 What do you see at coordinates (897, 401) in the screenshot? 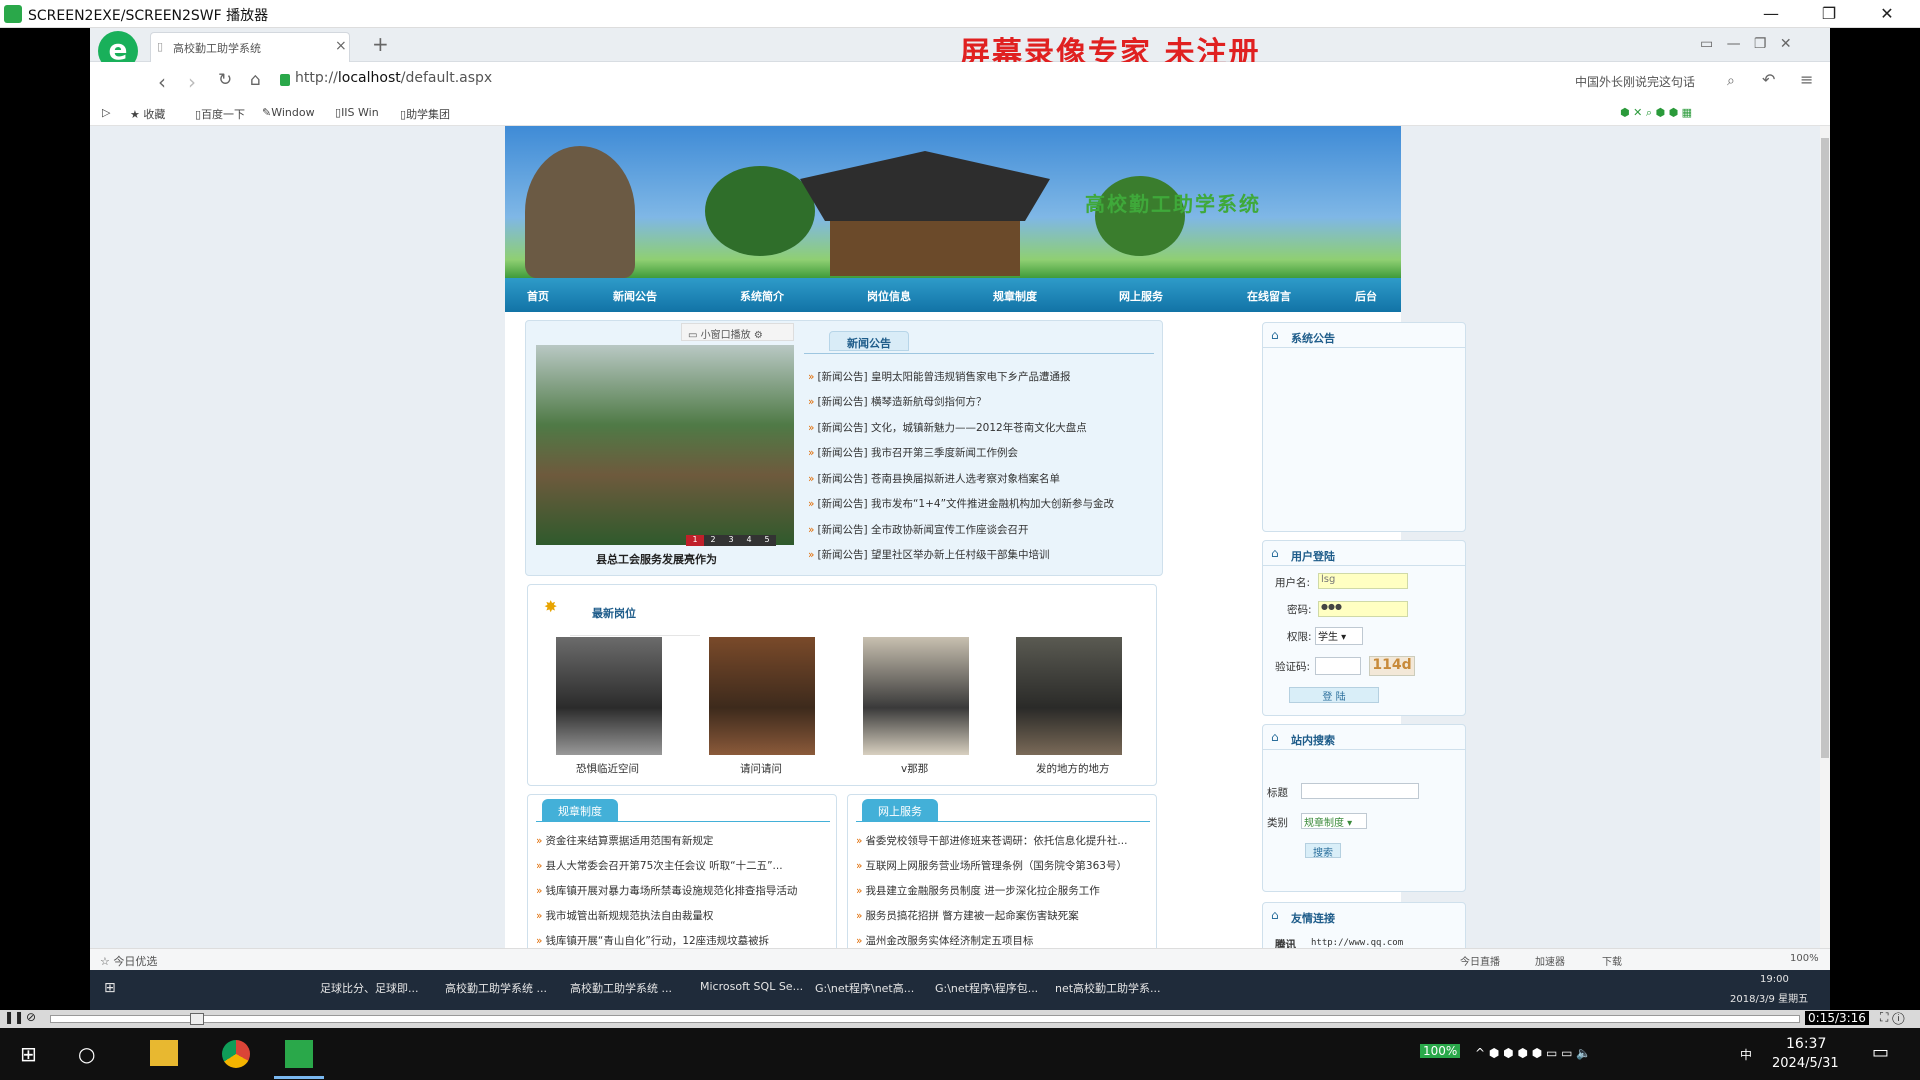
I see `news-item: [新闻公告] 横琴造新航母剑指何方？` at bounding box center [897, 401].